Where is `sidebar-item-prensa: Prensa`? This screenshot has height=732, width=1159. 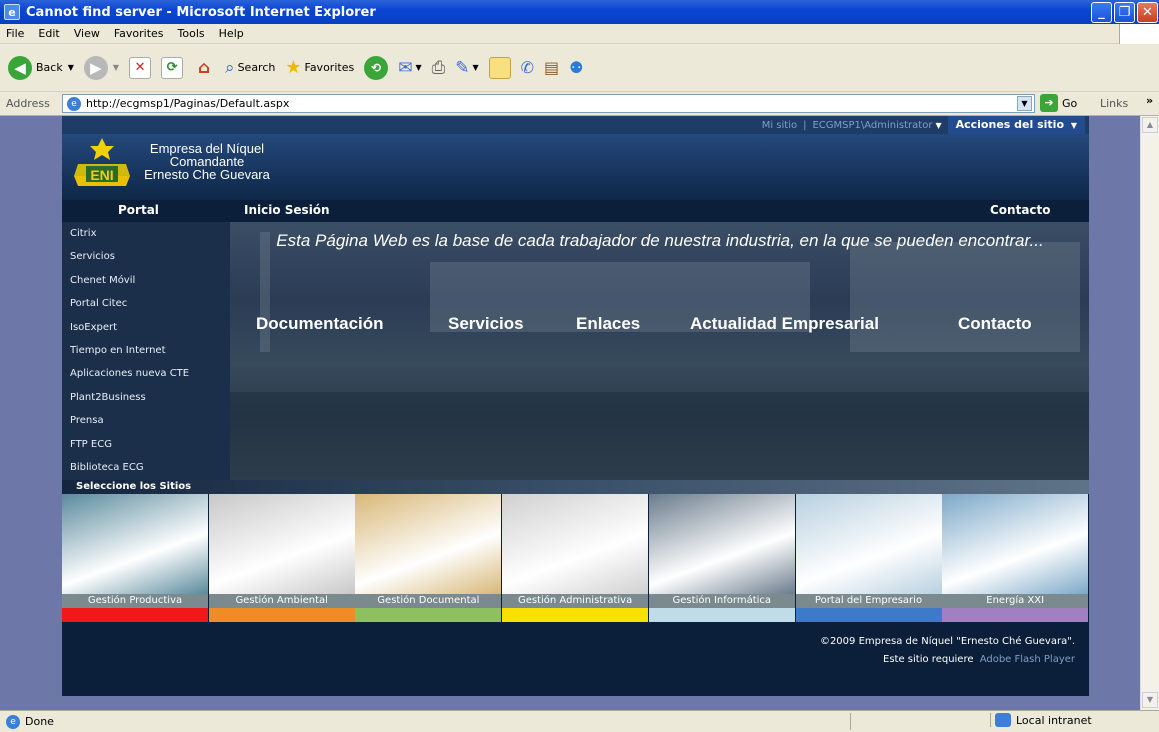 sidebar-item-prensa: Prensa is located at coordinates (146, 420).